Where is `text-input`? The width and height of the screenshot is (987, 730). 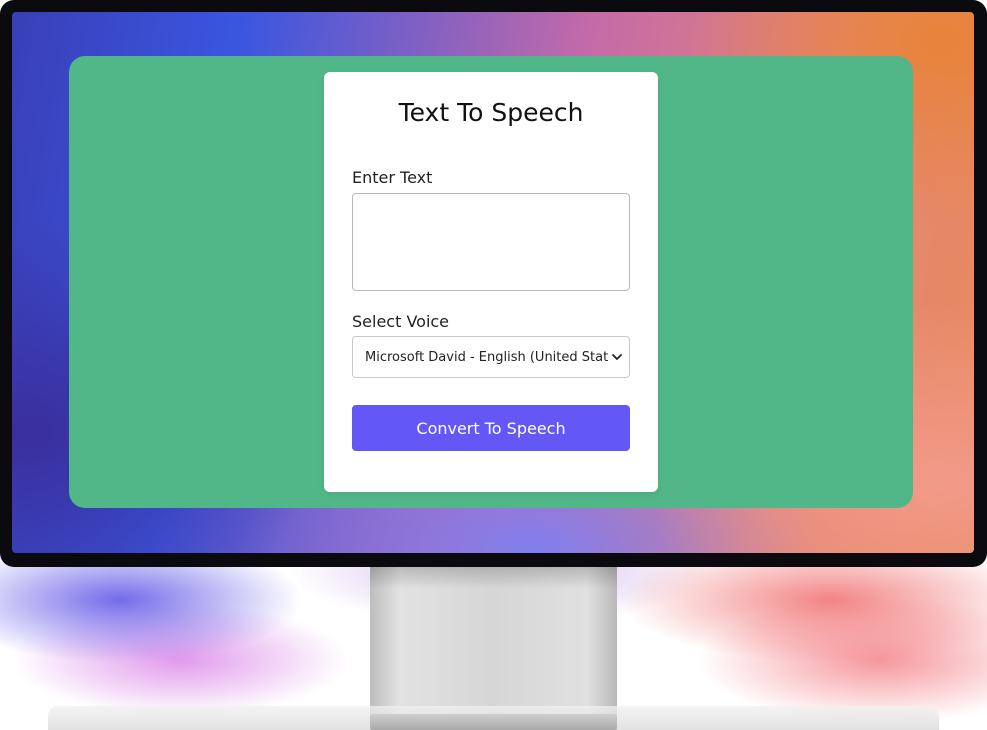 text-input is located at coordinates (491, 242).